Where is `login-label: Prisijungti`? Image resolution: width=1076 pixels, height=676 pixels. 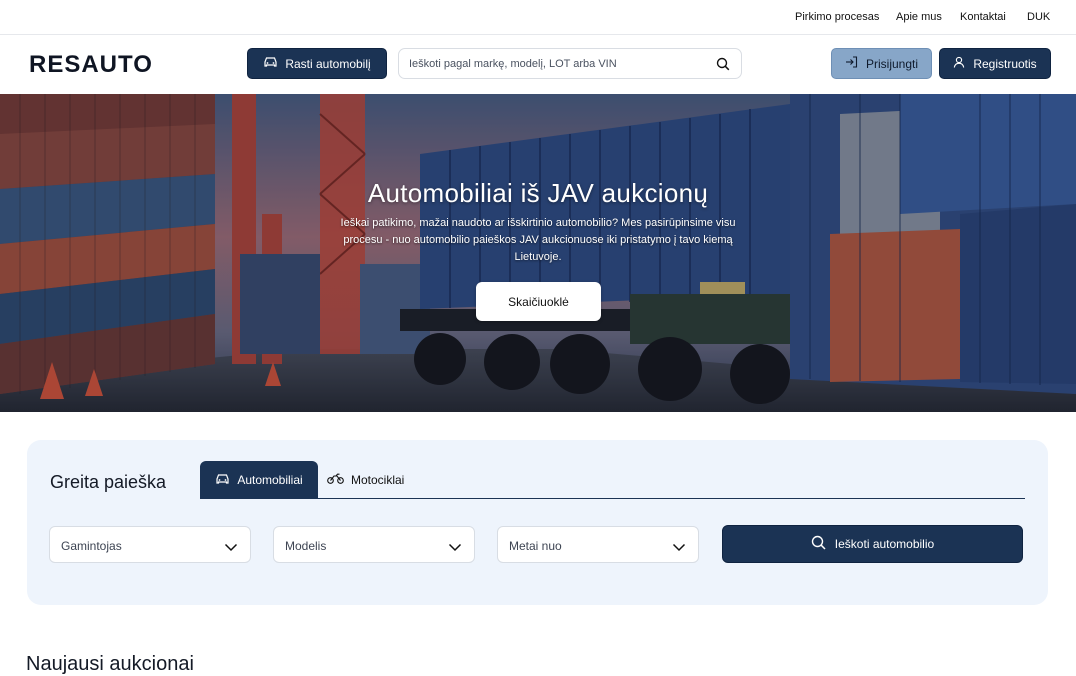 login-label: Prisijungti is located at coordinates (892, 63).